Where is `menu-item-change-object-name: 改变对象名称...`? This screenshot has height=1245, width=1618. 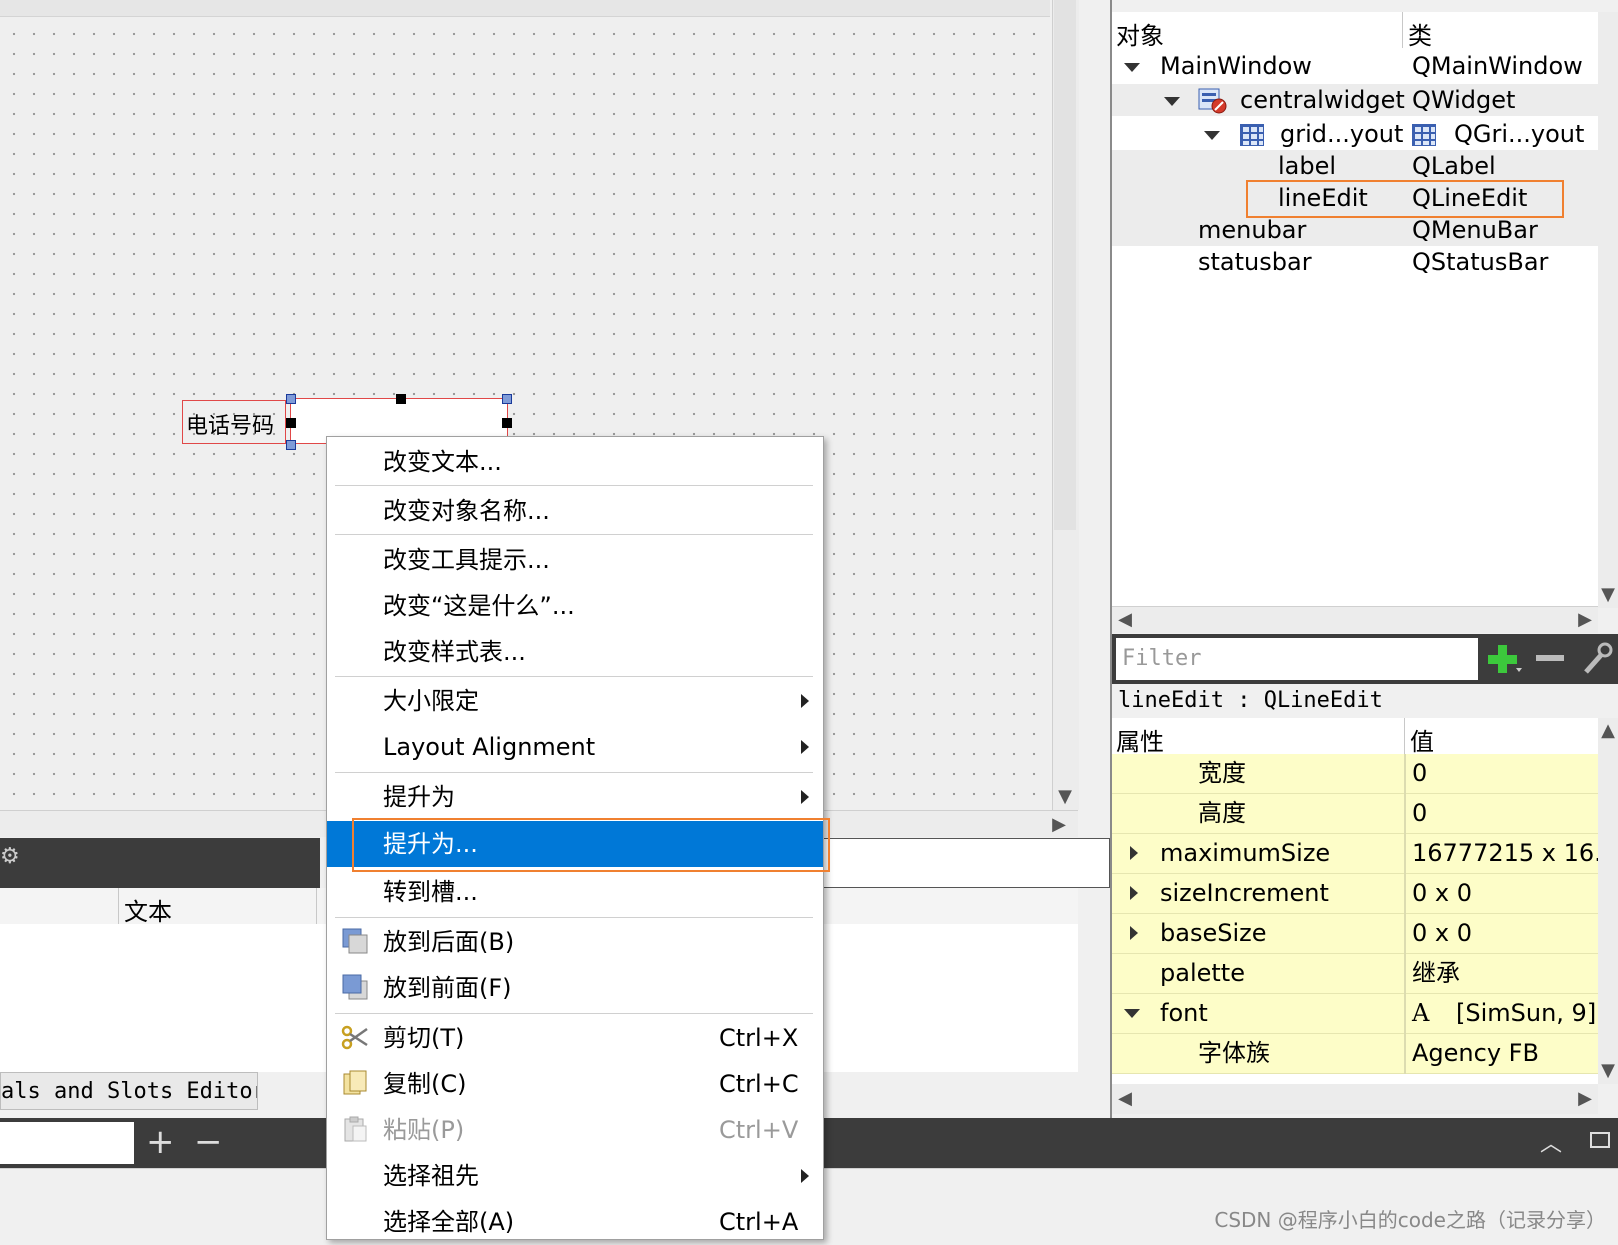
menu-item-change-object-name: 改变对象名称... is located at coordinates (575, 511).